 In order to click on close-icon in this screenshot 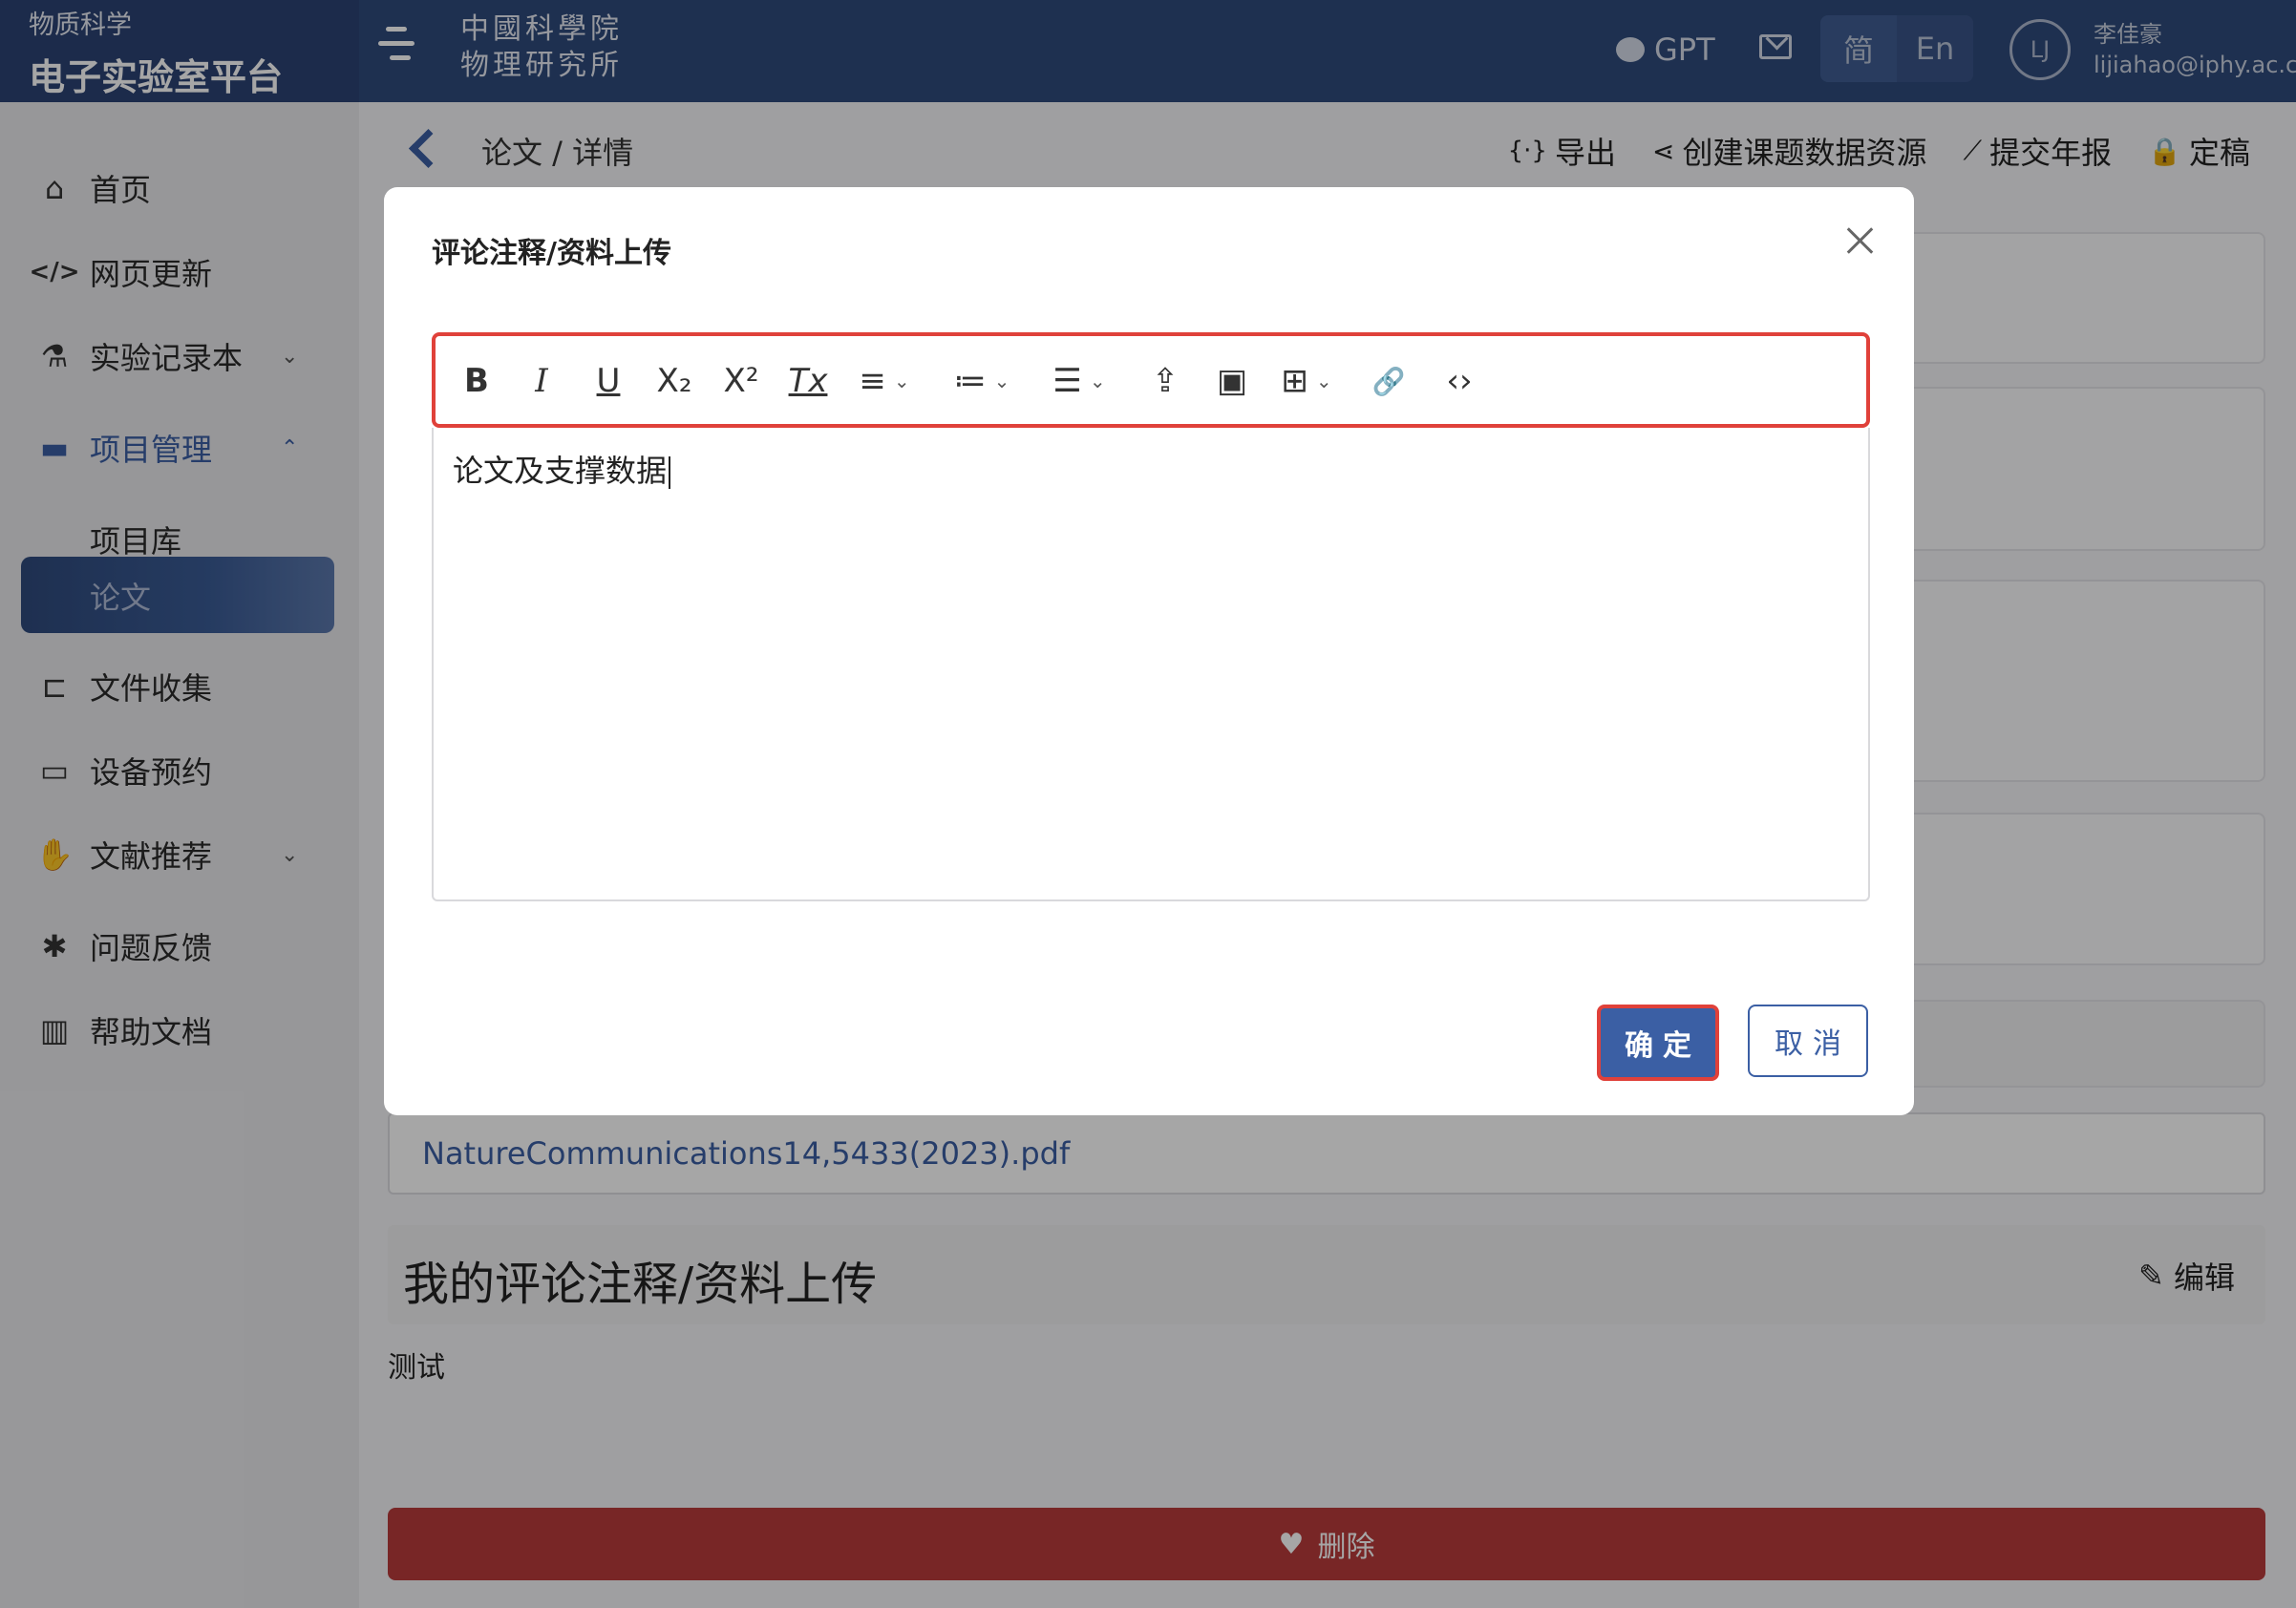, I will do `click(1860, 241)`.